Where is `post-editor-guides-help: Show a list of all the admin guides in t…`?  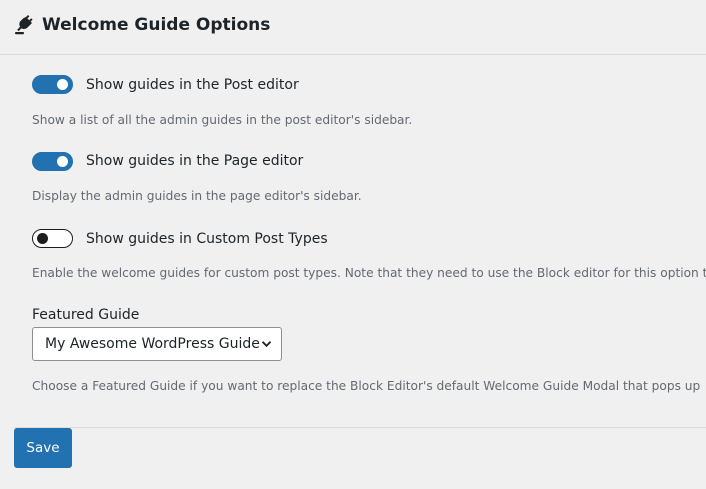 post-editor-guides-help: Show a list of all the admin guides in t… is located at coordinates (222, 120).